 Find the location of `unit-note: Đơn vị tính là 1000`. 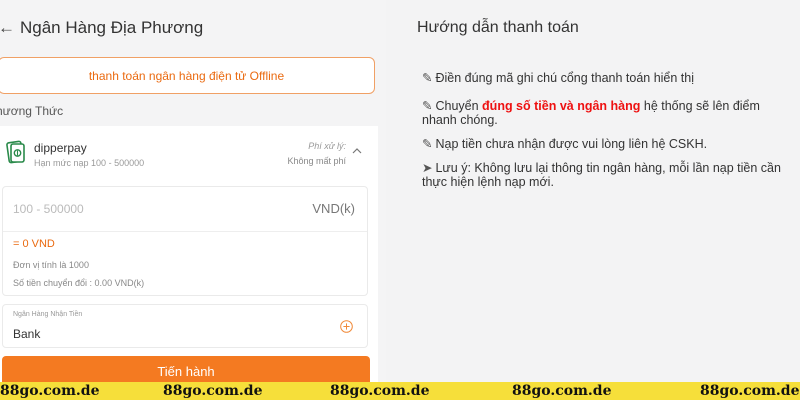

unit-note: Đơn vị tính là 1000 is located at coordinates (51, 265).